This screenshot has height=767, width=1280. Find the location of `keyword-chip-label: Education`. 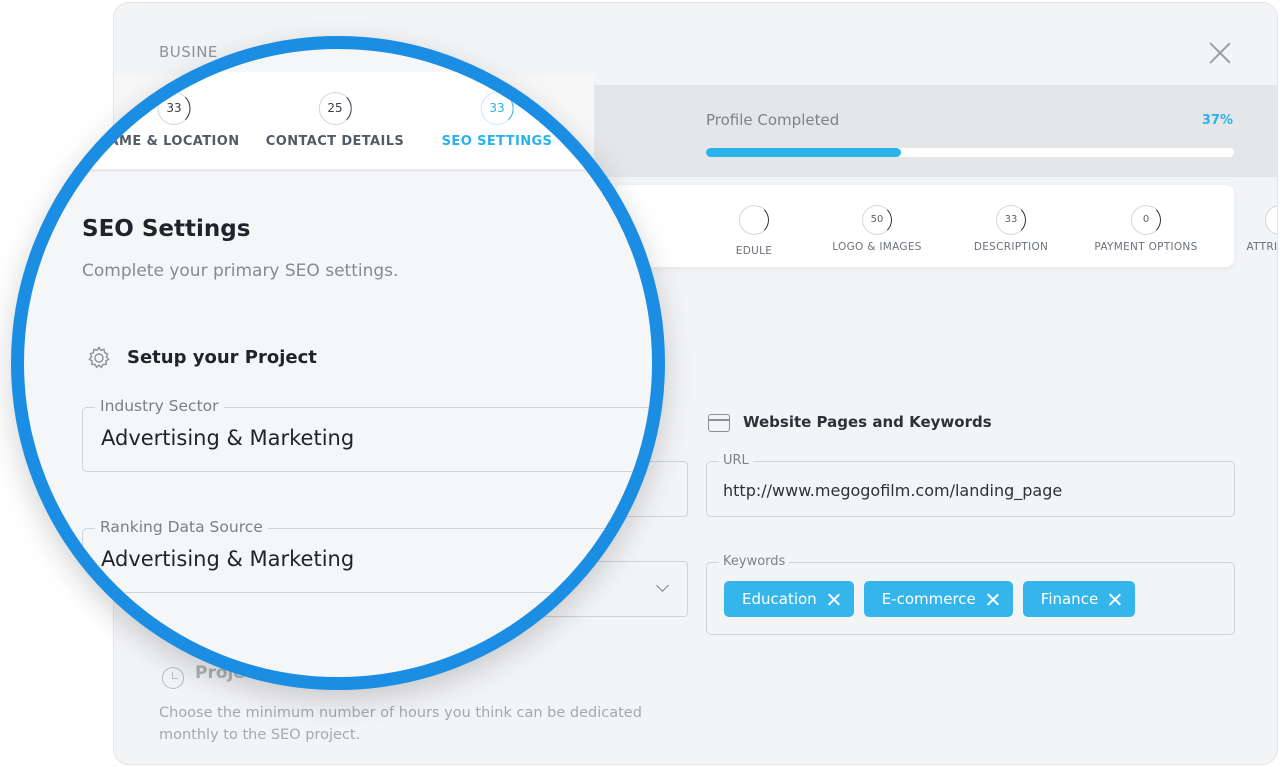

keyword-chip-label: Education is located at coordinates (779, 599).